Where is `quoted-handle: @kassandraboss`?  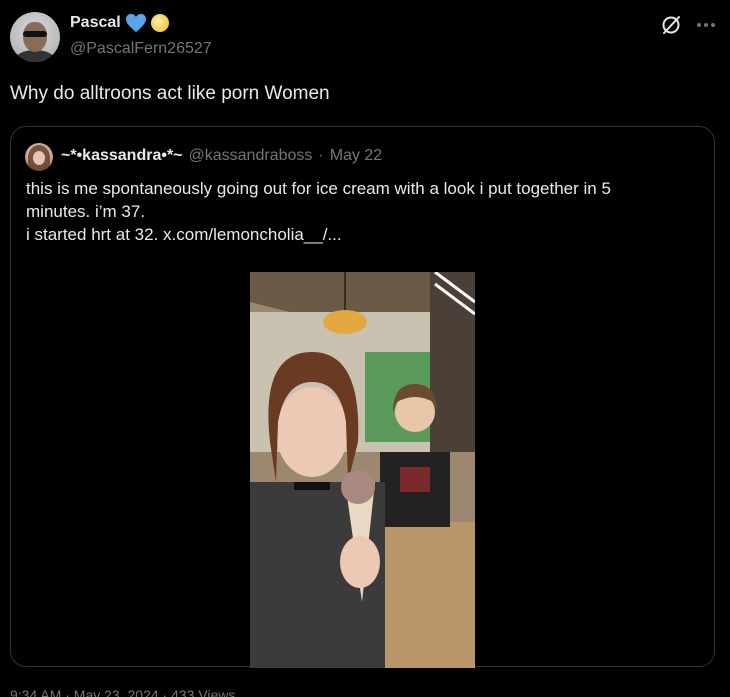 quoted-handle: @kassandraboss is located at coordinates (251, 156).